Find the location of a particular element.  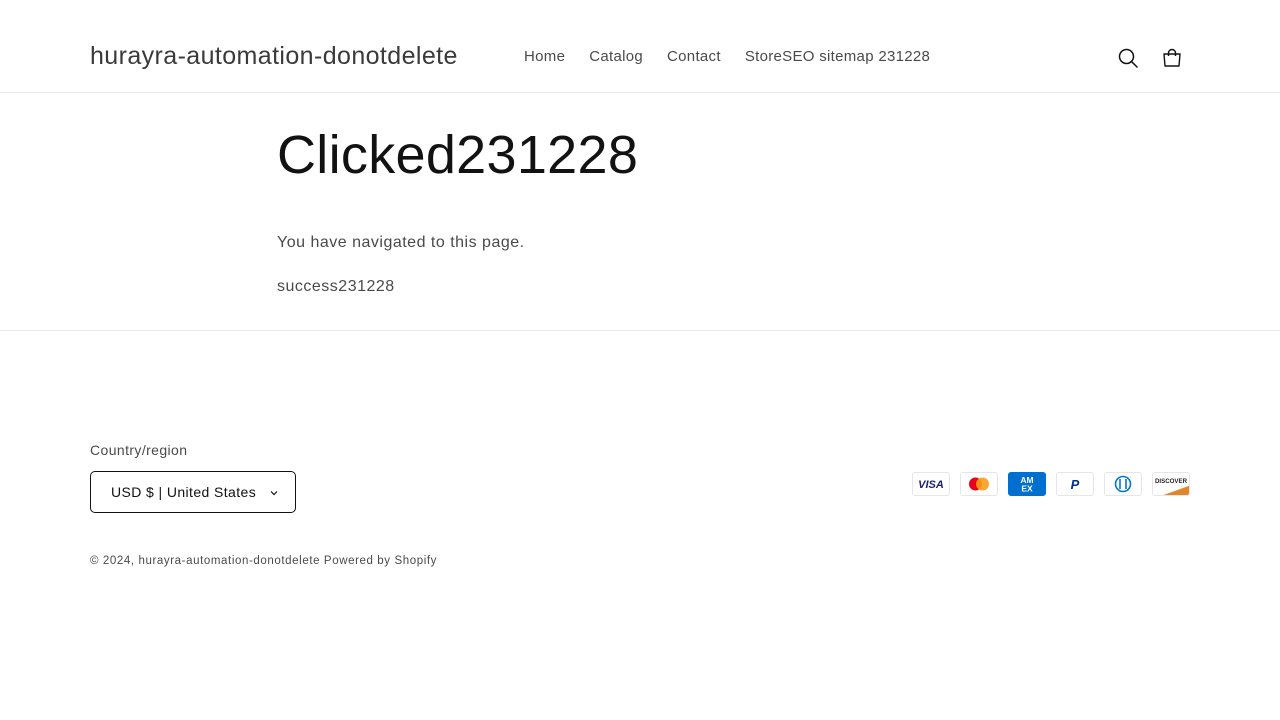

svg-text: P is located at coordinates (1075, 484).